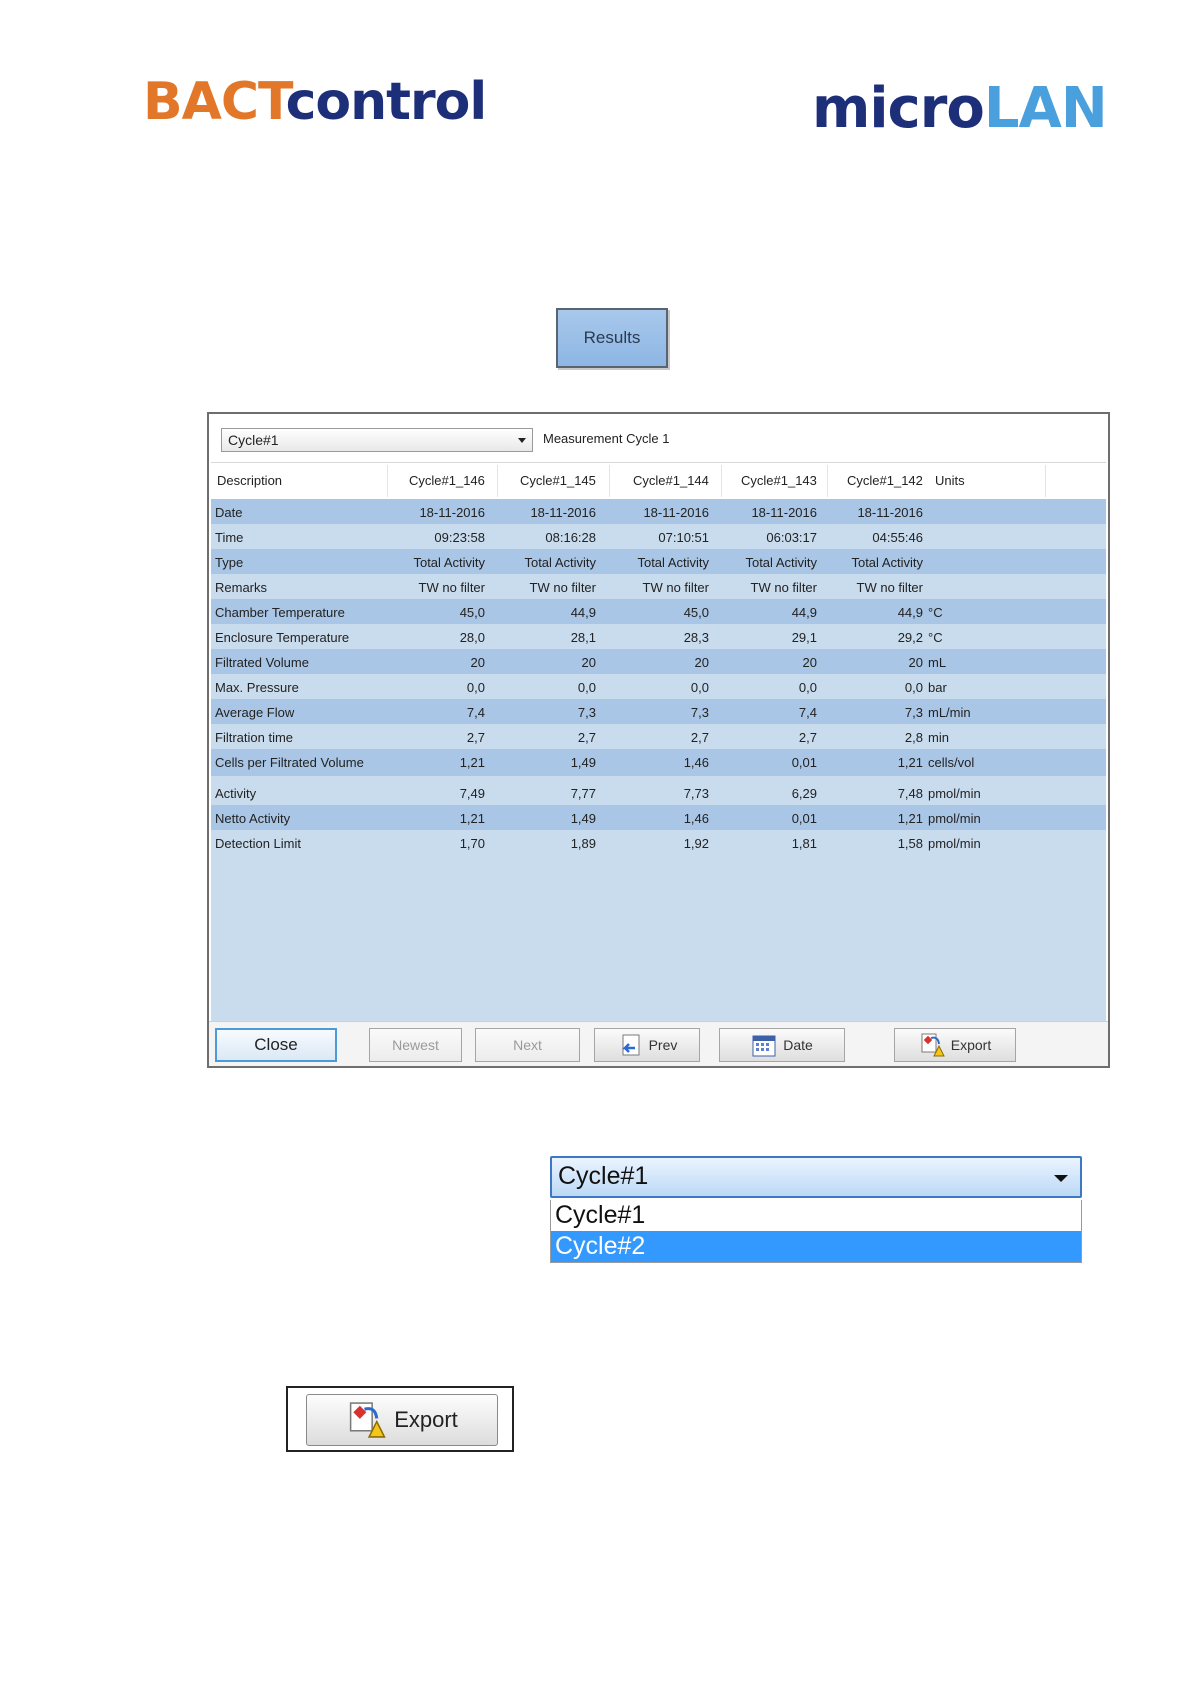 This screenshot has height=1684, width=1191. What do you see at coordinates (885, 480) in the screenshot?
I see `column-header: Cycle#1_142` at bounding box center [885, 480].